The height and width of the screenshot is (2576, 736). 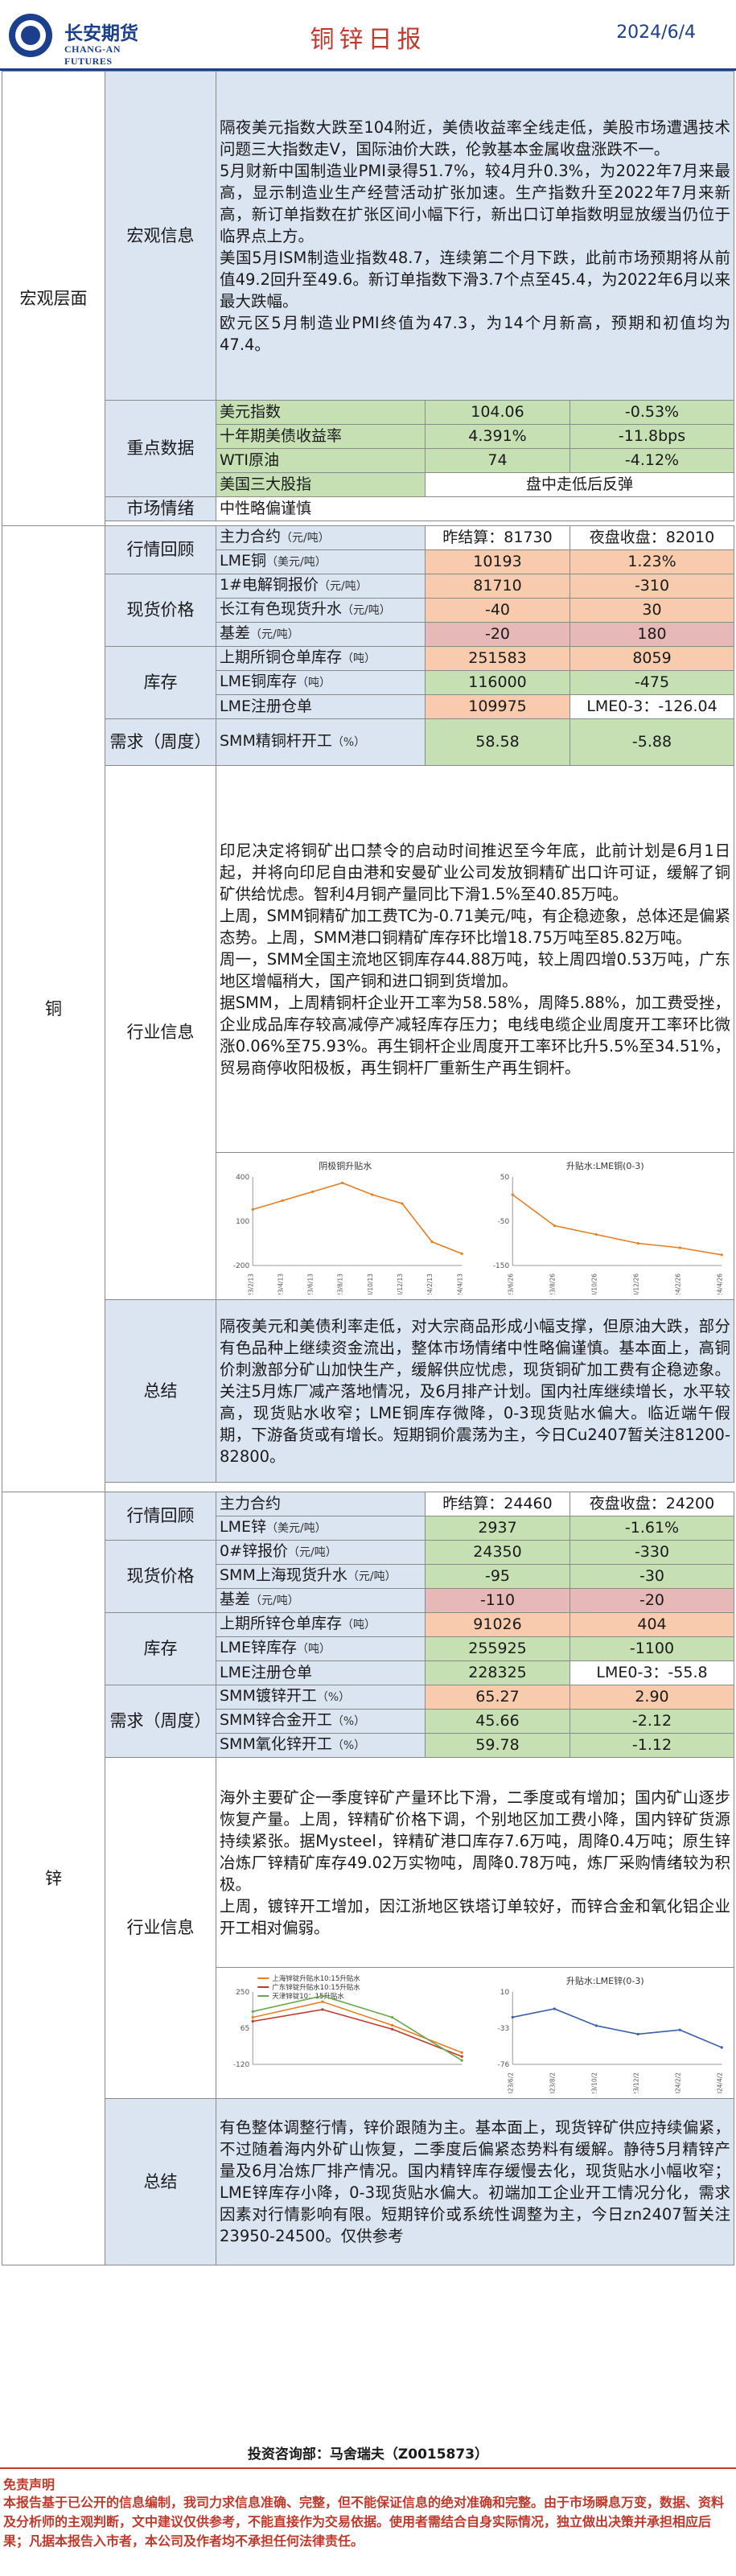 What do you see at coordinates (160, 1576) in the screenshot?
I see `zn-spot-label: 现货价格` at bounding box center [160, 1576].